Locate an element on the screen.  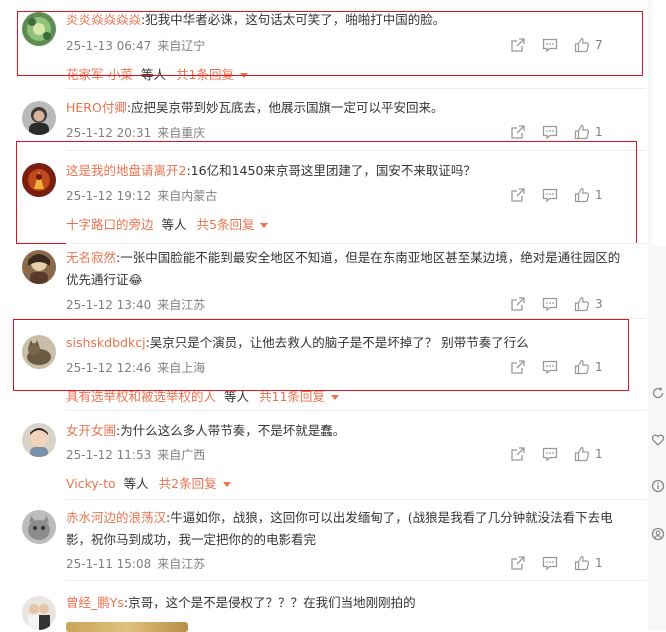
reply-username: 具有选举权和被选举权的人 is located at coordinates (141, 396).